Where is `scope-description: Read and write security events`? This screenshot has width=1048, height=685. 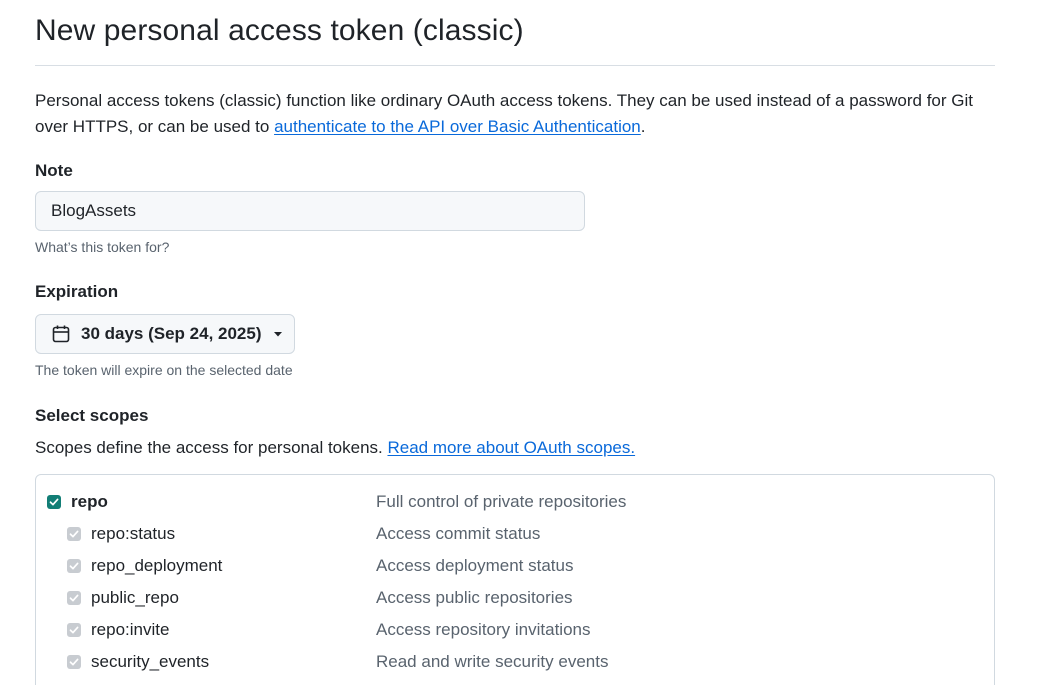 scope-description: Read and write security events is located at coordinates (492, 661).